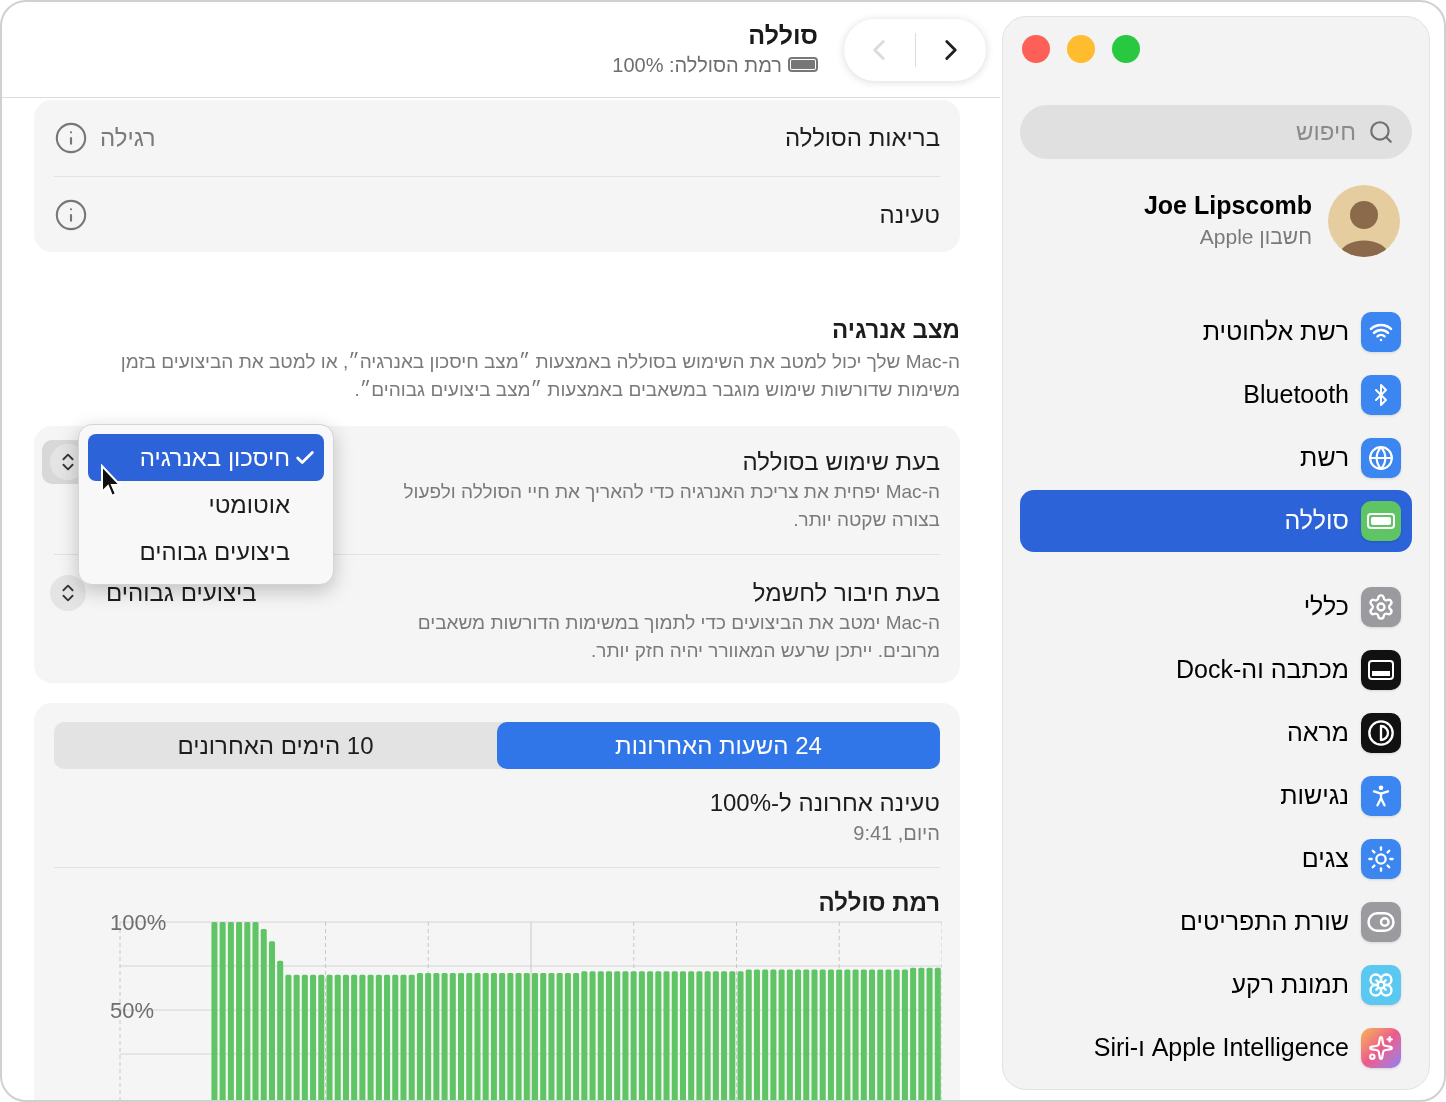 The width and height of the screenshot is (1446, 1102). I want to click on section-description: ה-Mac שלך יכול למטב את השימוש בסוללה באמצעות ״מצב חיסכון באנרגיה״, או למטב את הביצועים בזמן משימות שדורשות שימוש מוגבר במשאבים באמצעות ״מצב ביצועים גבוהים״., so click(539, 376).